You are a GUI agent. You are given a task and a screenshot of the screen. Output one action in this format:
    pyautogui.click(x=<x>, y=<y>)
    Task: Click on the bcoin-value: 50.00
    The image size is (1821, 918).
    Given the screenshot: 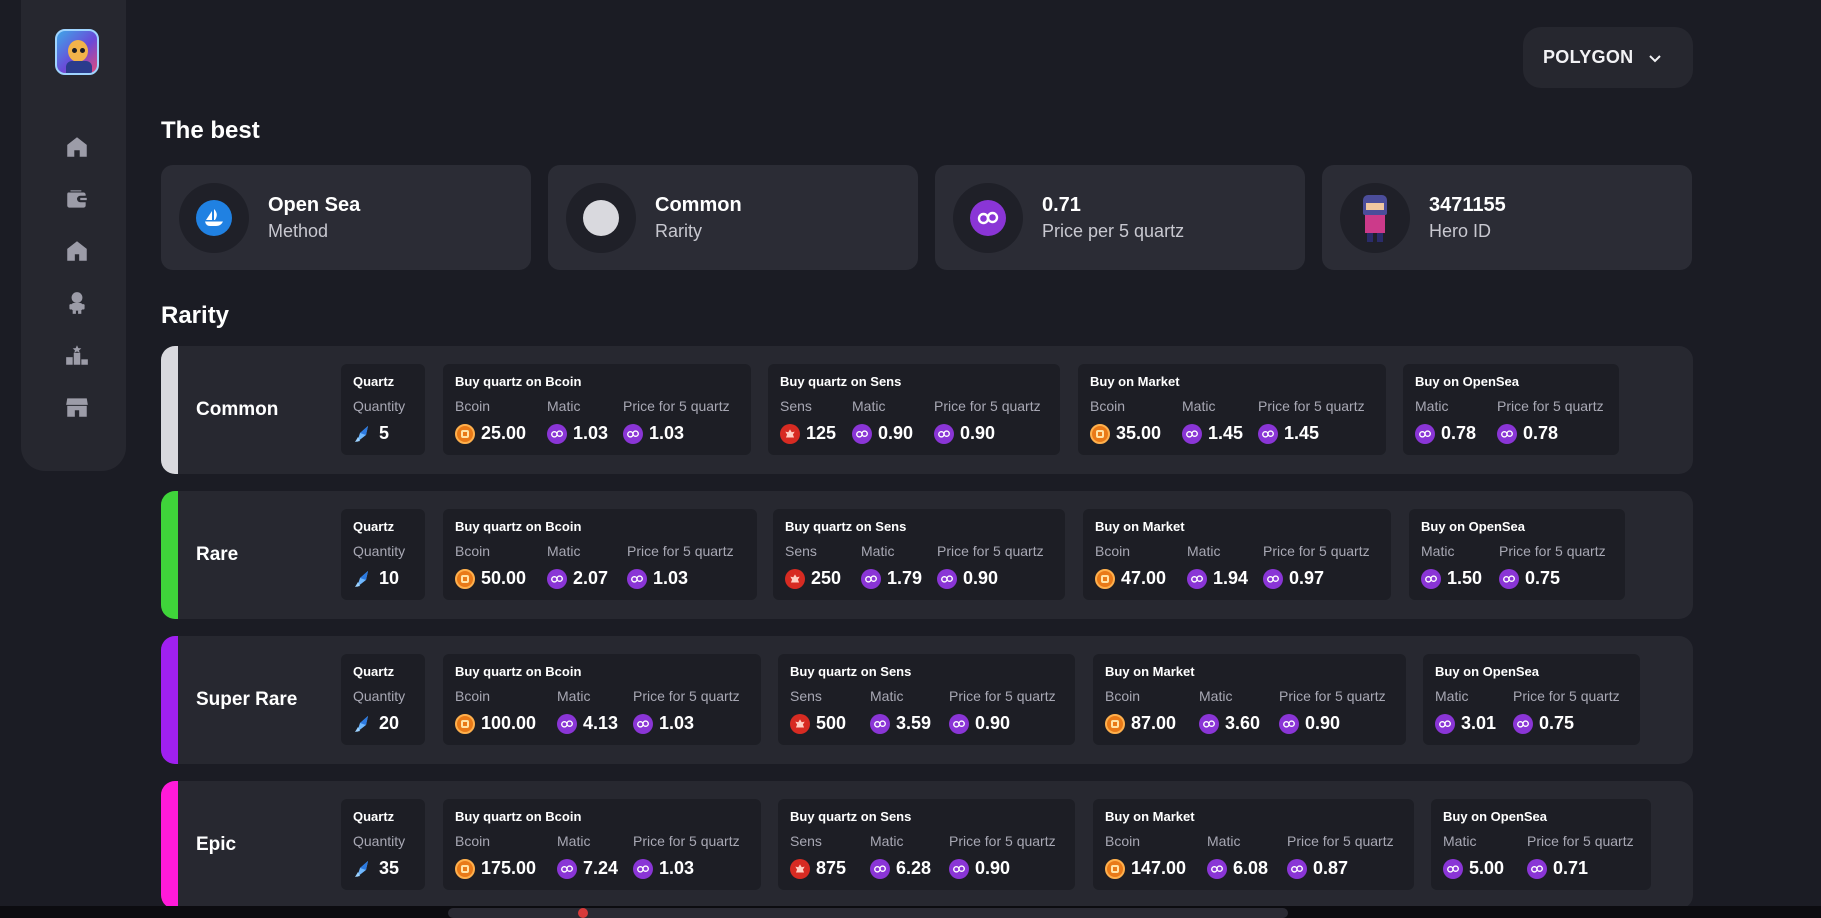 What is the action you would take?
    pyautogui.click(x=504, y=578)
    